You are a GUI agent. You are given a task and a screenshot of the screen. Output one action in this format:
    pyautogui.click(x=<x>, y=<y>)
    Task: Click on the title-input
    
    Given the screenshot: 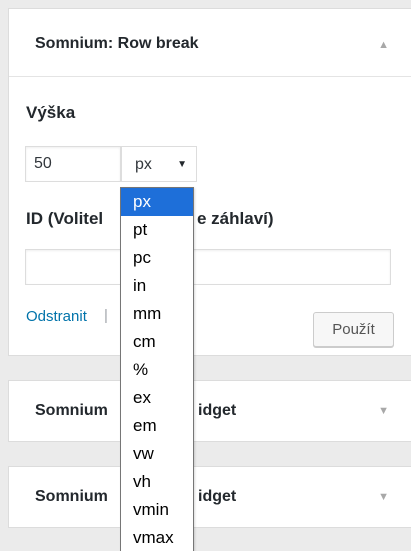 What is the action you would take?
    pyautogui.click(x=208, y=267)
    